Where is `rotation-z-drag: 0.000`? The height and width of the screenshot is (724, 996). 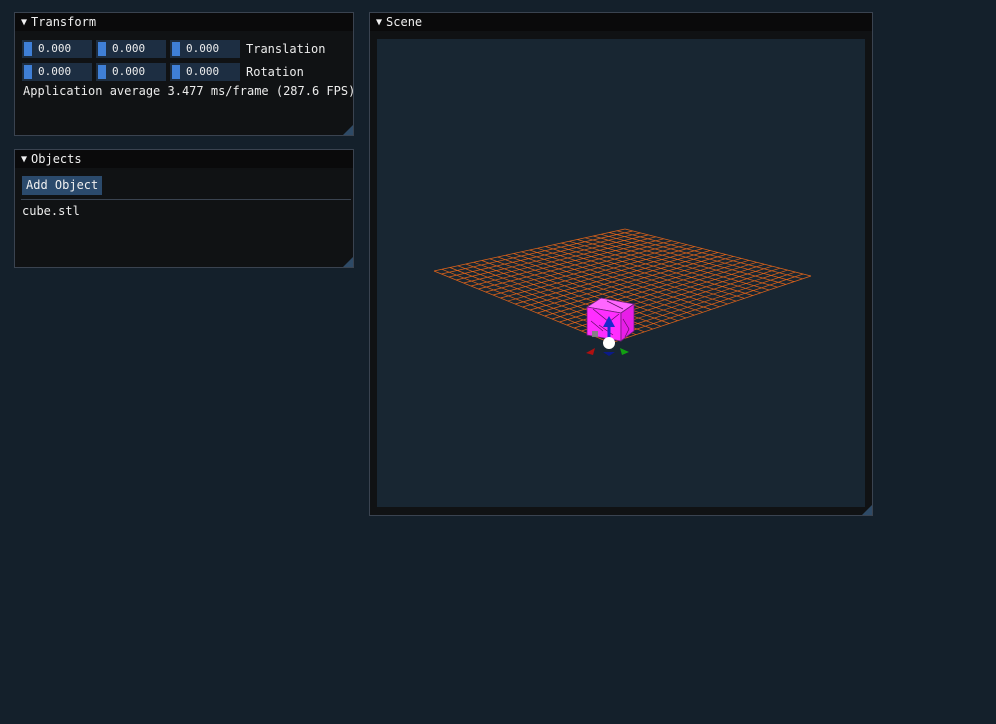
rotation-z-drag: 0.000 is located at coordinates (205, 72).